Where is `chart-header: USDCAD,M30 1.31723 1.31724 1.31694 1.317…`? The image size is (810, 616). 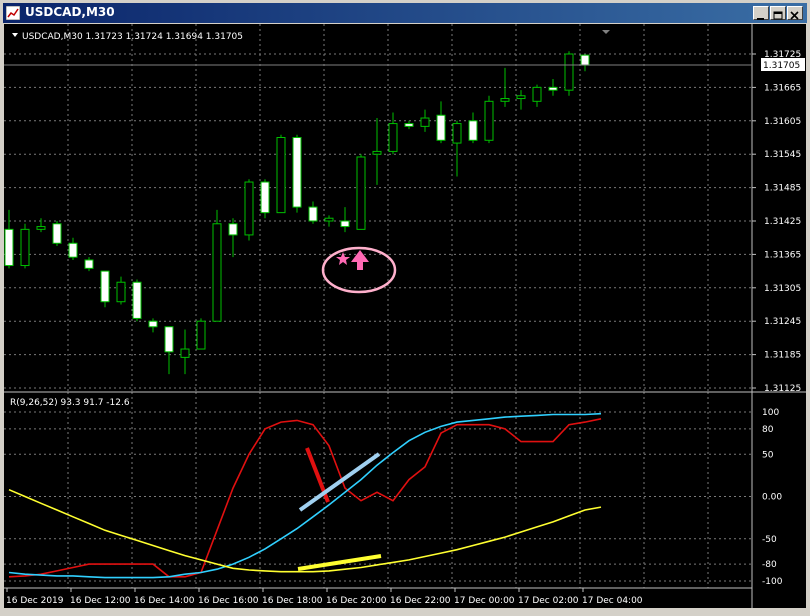 chart-header: USDCAD,M30 1.31723 1.31724 1.31694 1.317… is located at coordinates (132, 37).